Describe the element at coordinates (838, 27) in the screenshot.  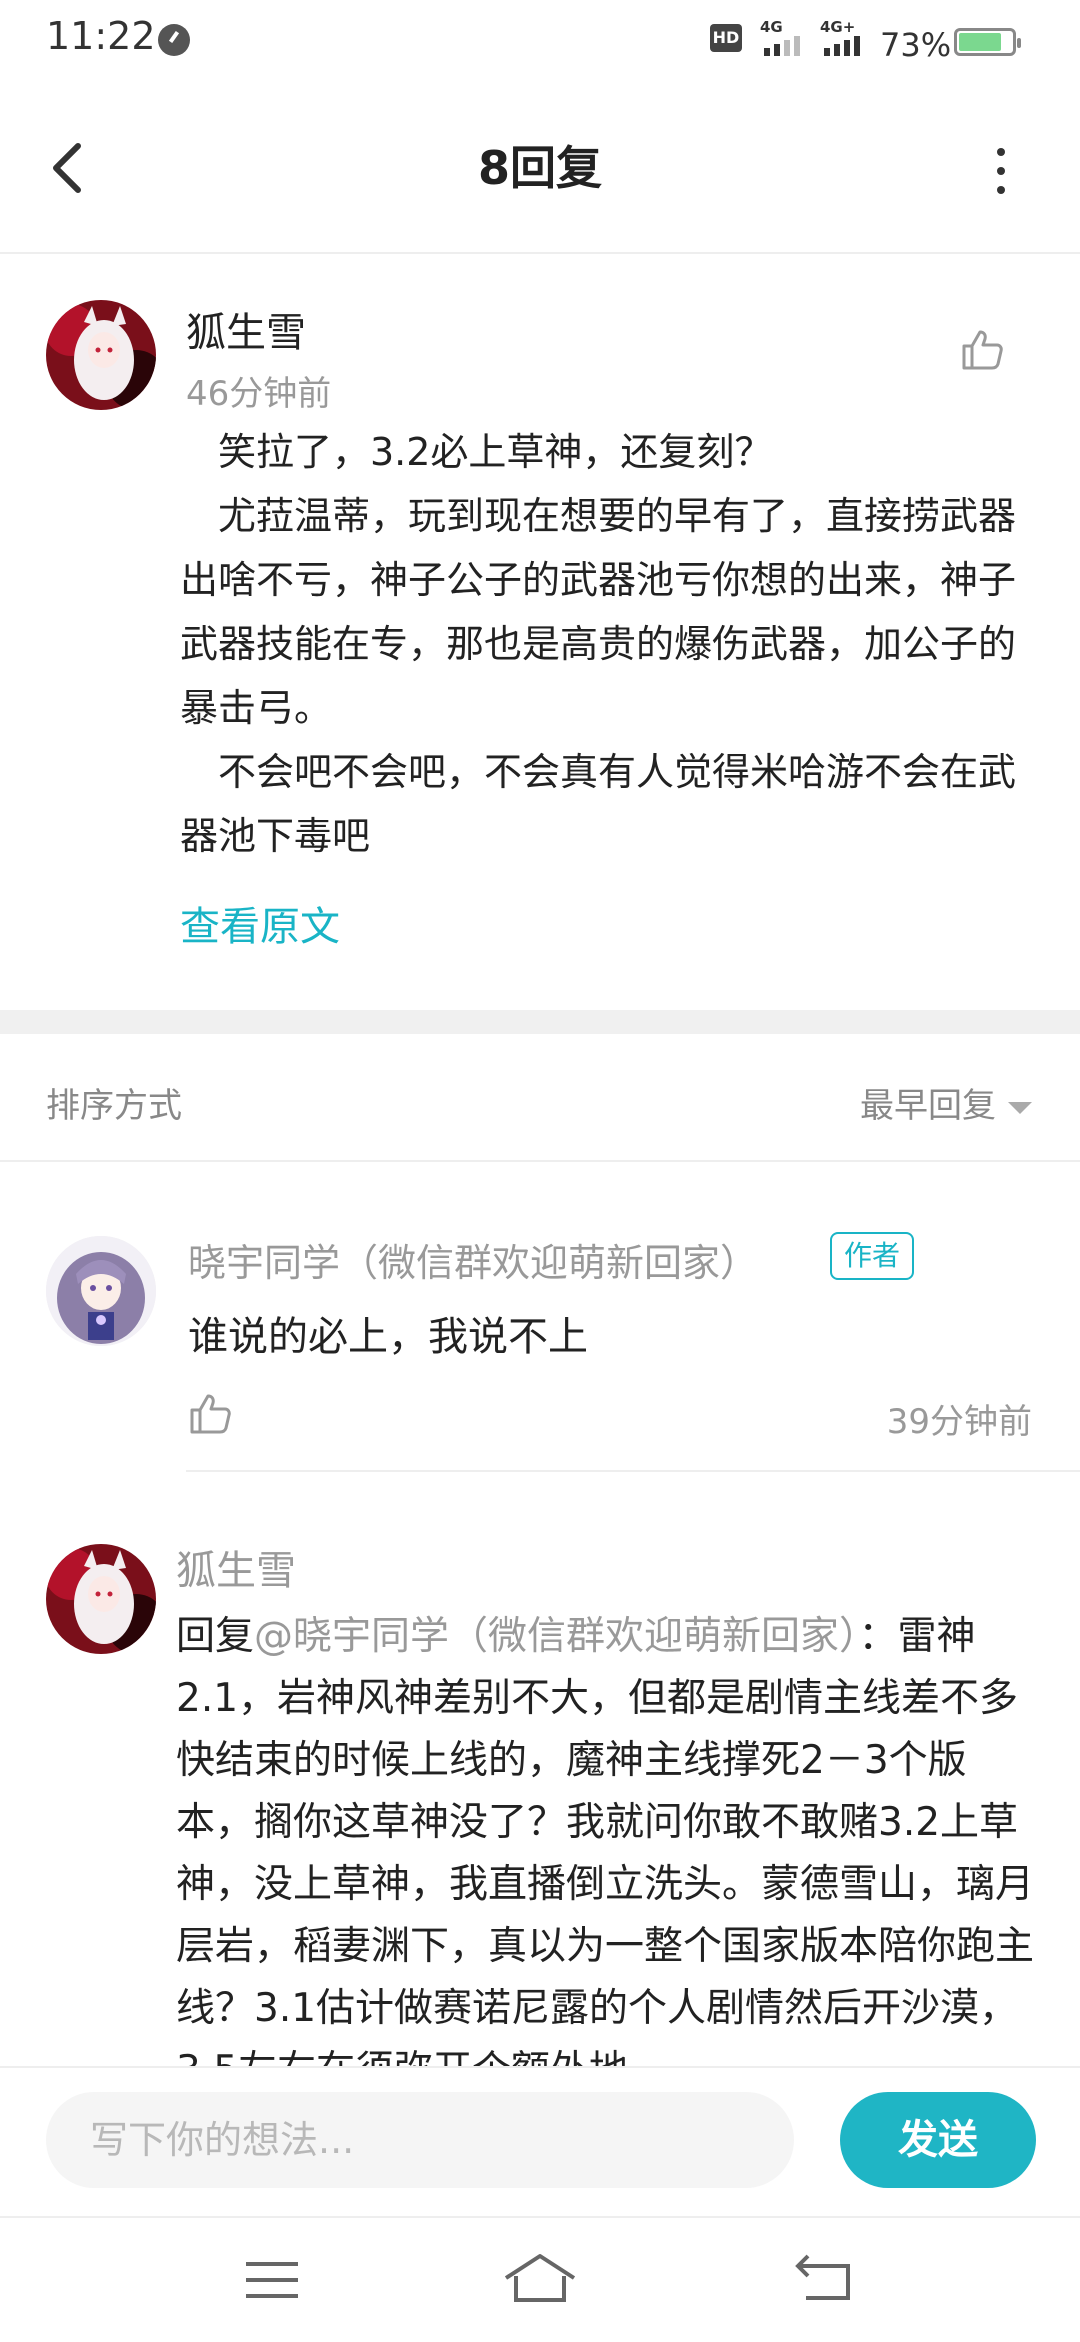
I see `sim2-label: 4G+` at that location.